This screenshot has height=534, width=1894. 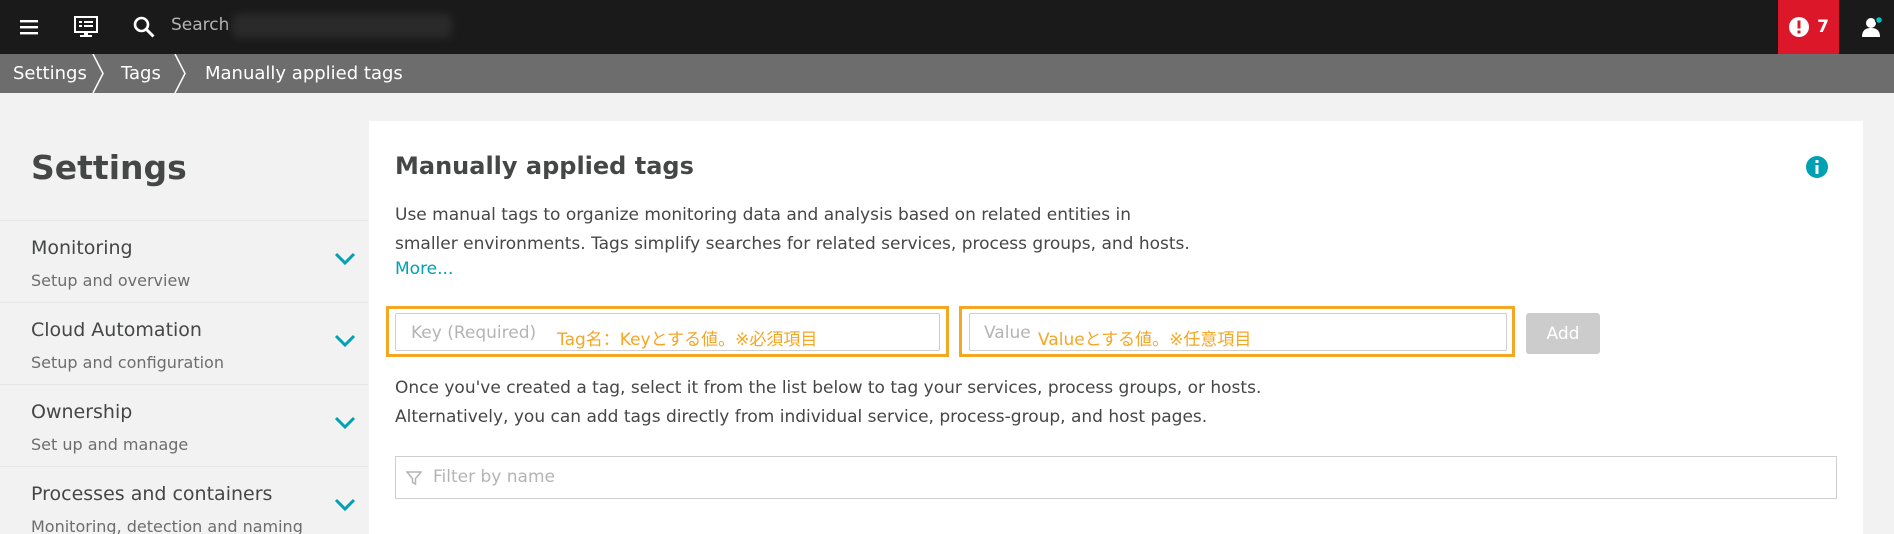 What do you see at coordinates (184, 425) in the screenshot?
I see `sidebar-item-ownership: Ownership Set up and manage` at bounding box center [184, 425].